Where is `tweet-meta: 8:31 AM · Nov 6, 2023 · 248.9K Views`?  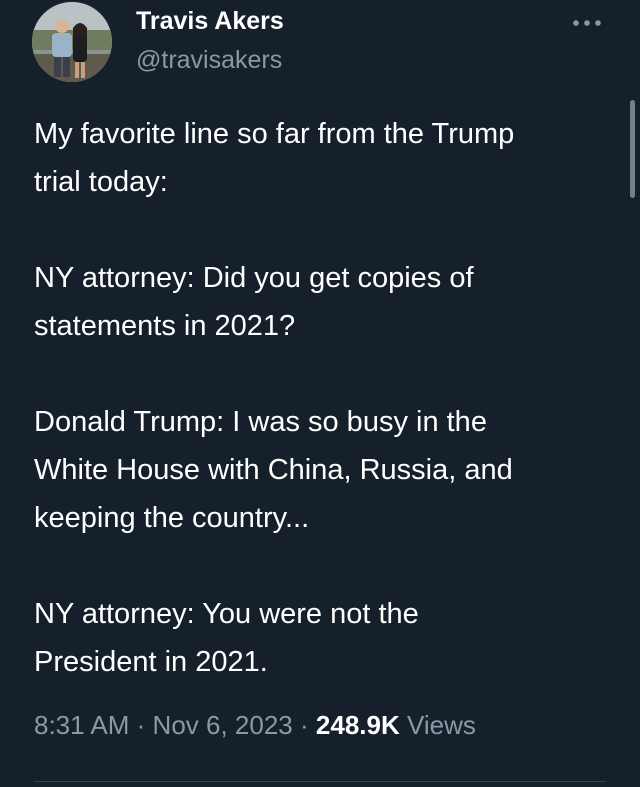
tweet-meta: 8:31 AM · Nov 6, 2023 · 248.9K Views is located at coordinates (255, 725).